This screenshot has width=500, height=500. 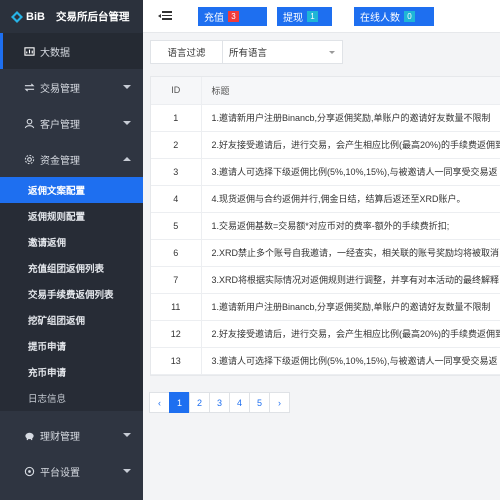 I want to click on sidebar-item-label: 大数据, so click(x=55, y=53).